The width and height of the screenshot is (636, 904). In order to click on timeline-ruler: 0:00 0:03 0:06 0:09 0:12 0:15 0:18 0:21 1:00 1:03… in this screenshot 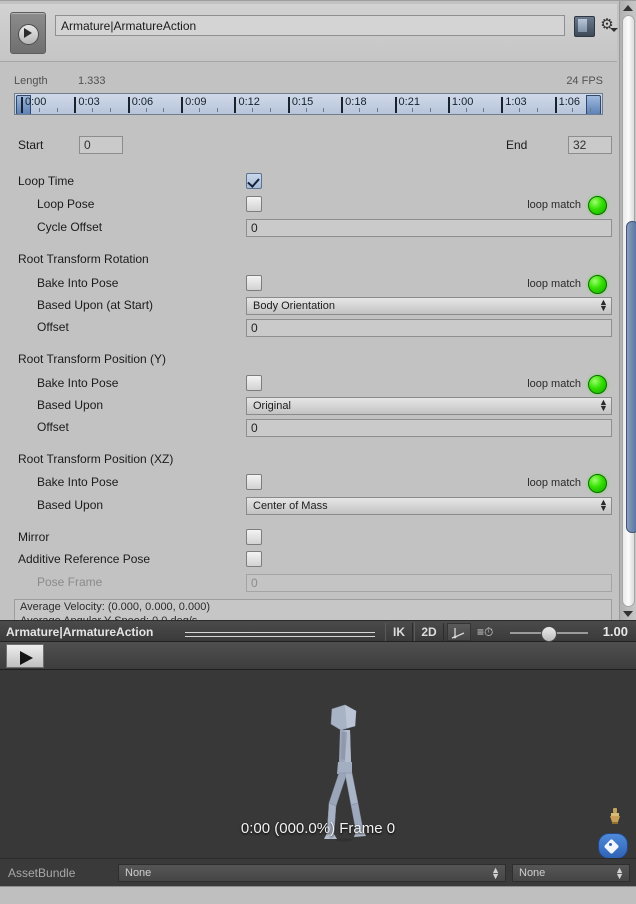, I will do `click(308, 104)`.